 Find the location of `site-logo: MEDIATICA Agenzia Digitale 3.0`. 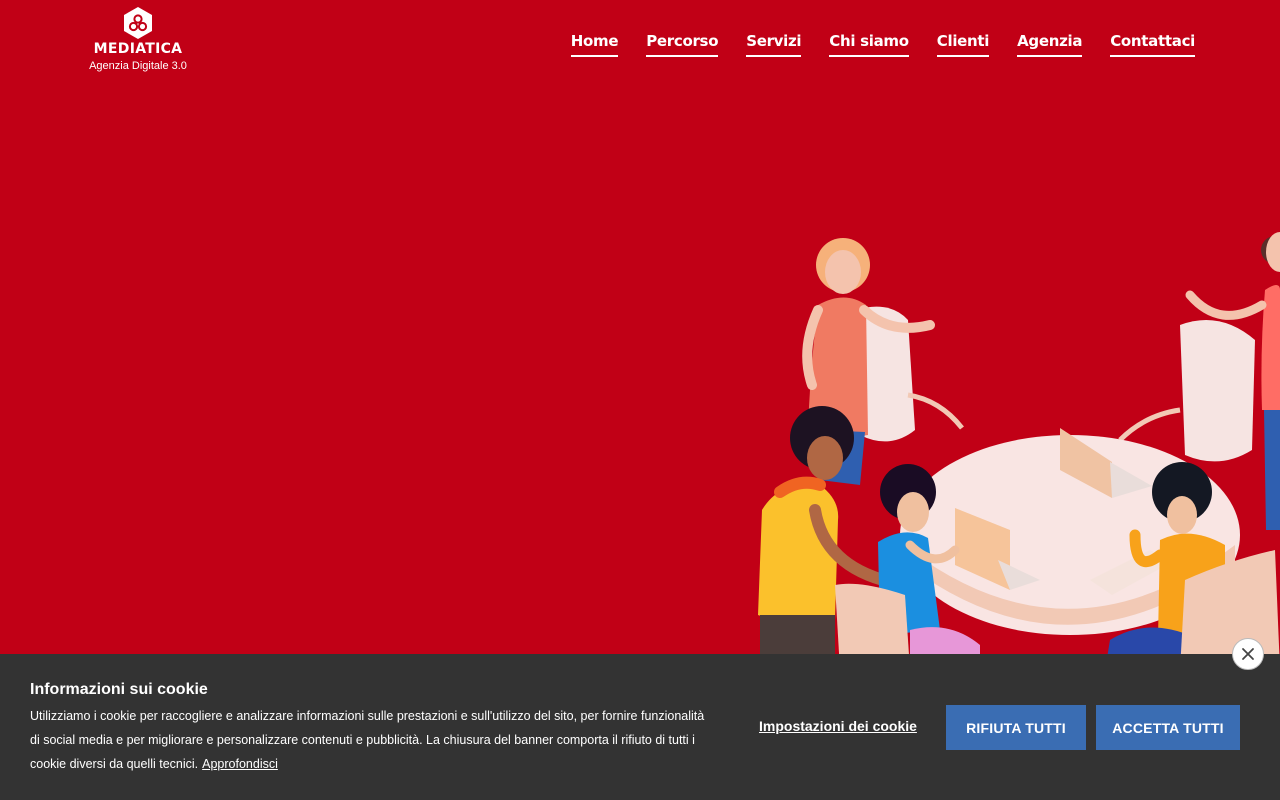

site-logo: MEDIATICA Agenzia Digitale 3.0 is located at coordinates (138, 42).